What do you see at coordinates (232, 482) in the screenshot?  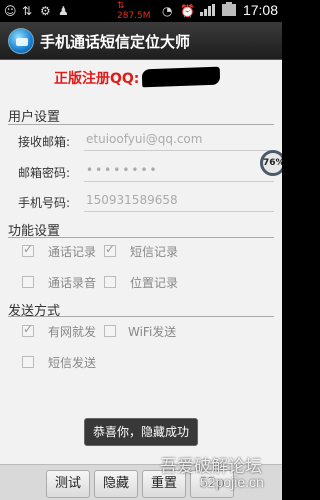 I see `watermark-url: 52pojie.cn` at bounding box center [232, 482].